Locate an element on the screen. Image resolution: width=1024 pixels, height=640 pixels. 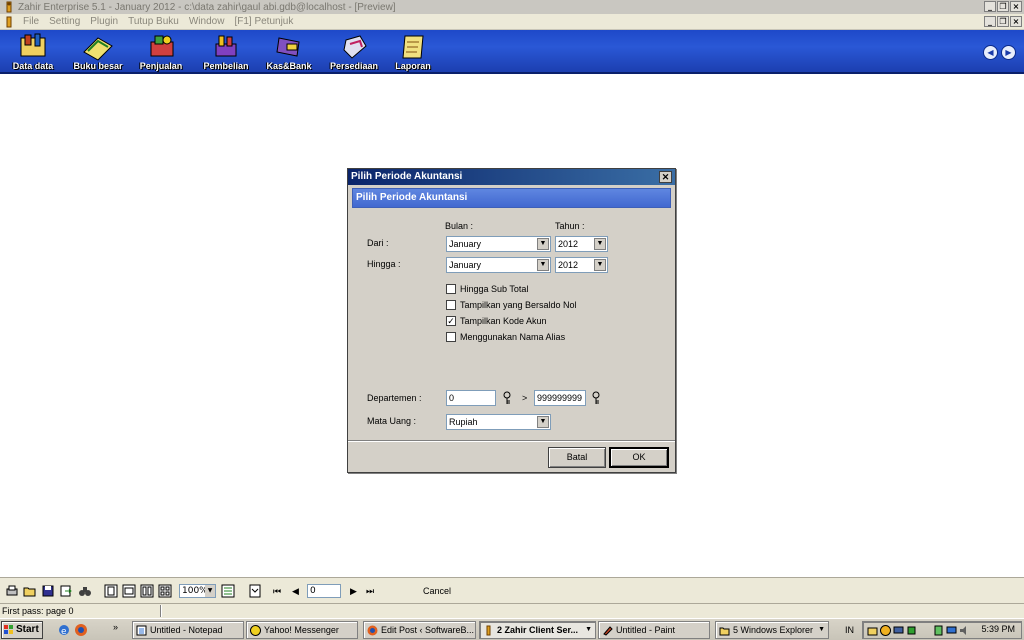
arrow-left-icon: ◀ is located at coordinates (990, 52).